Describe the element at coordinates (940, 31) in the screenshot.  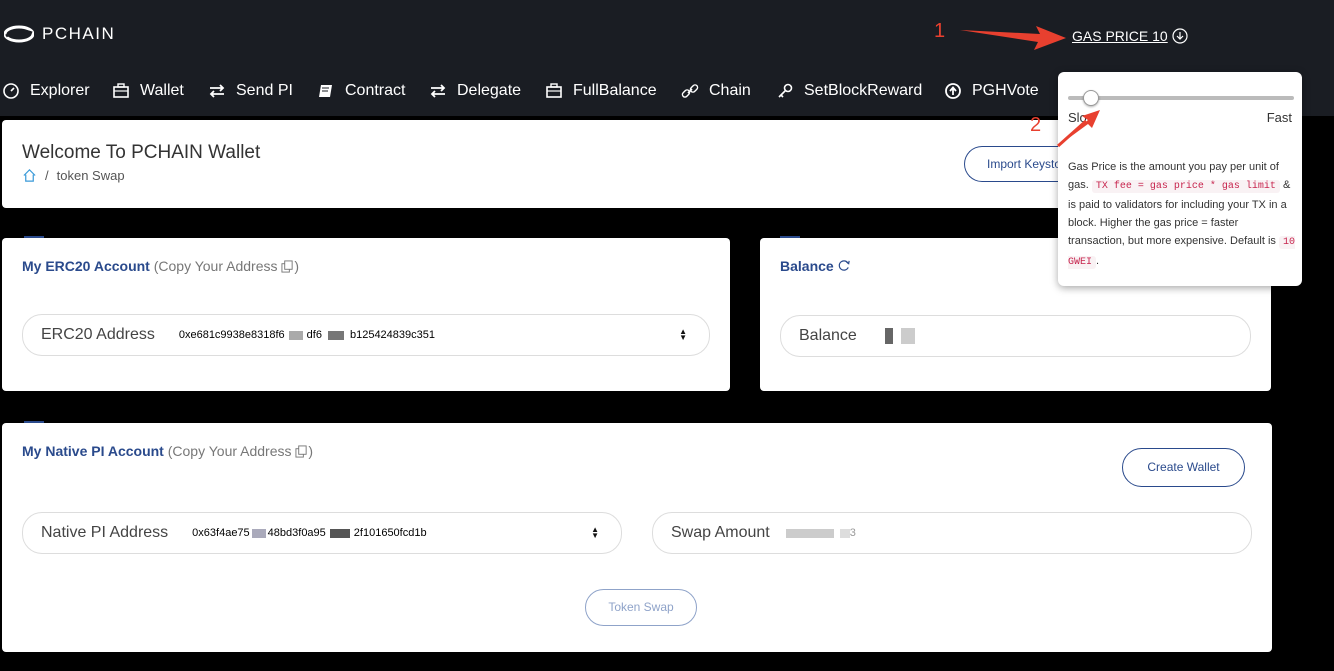
I see `annotation-number-1: 1` at that location.